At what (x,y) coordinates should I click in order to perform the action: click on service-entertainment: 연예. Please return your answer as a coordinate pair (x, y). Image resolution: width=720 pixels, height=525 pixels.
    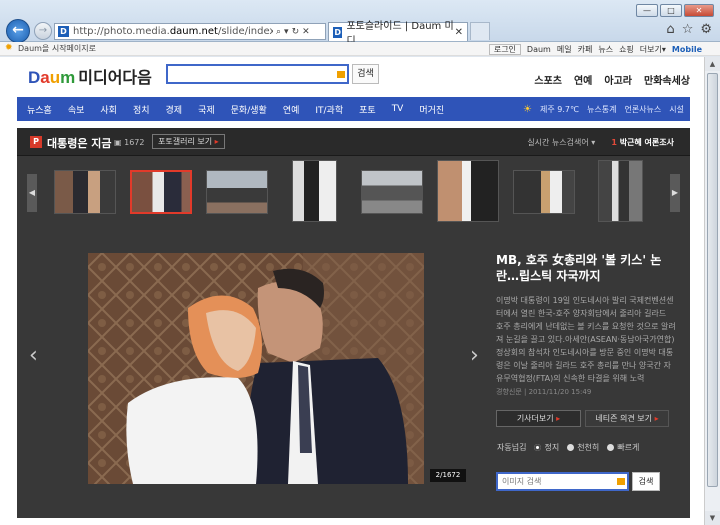
    Looking at the image, I should click on (583, 79).